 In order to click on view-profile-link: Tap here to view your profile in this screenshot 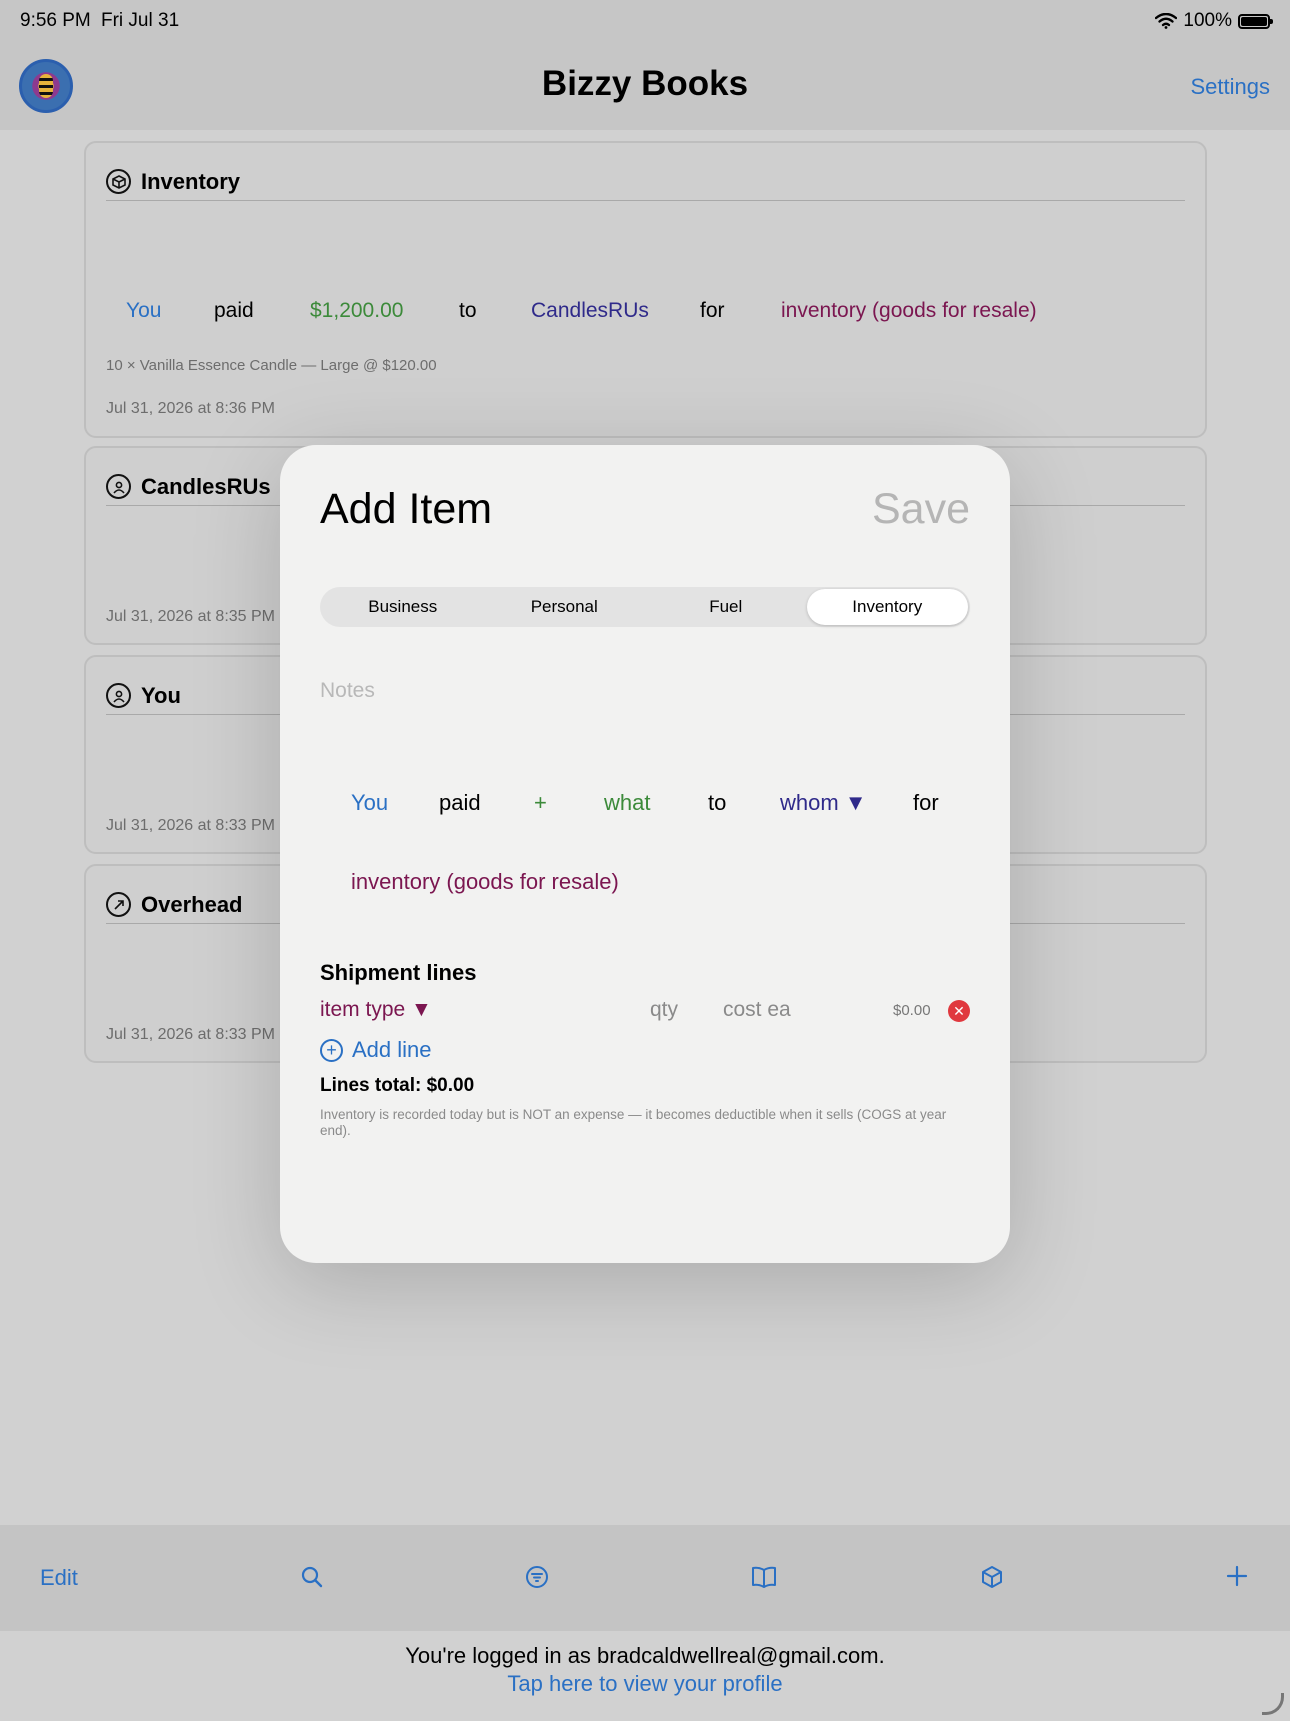, I will do `click(645, 1684)`.